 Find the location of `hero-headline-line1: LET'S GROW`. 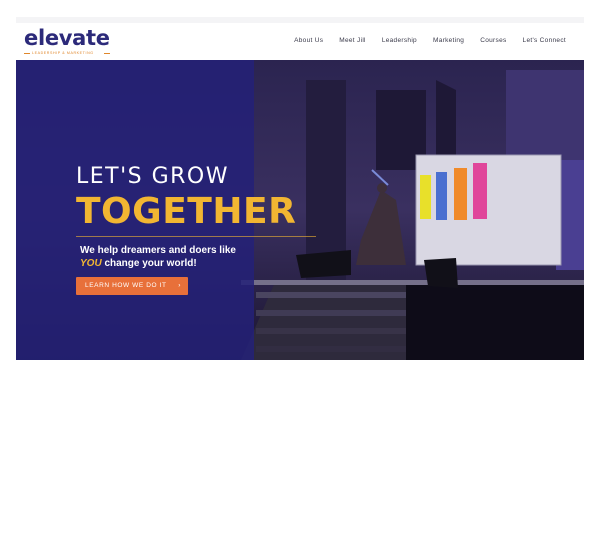

hero-headline-line1: LET'S GROW is located at coordinates (153, 176).